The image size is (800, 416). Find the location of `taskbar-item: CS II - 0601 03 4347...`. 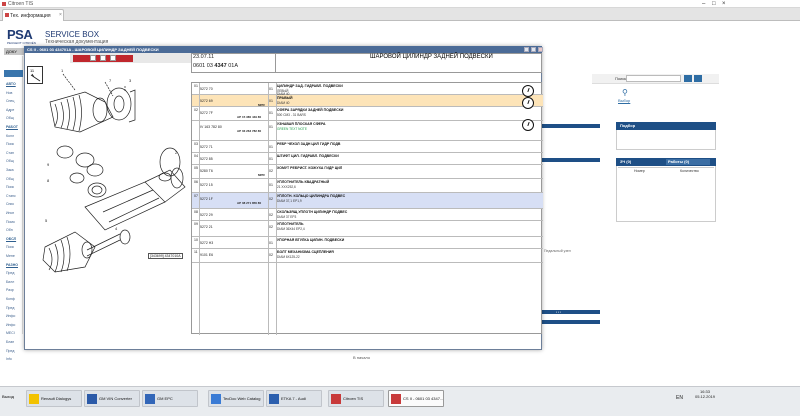

taskbar-item: CS II - 0601 03 4347... is located at coordinates (416, 398).